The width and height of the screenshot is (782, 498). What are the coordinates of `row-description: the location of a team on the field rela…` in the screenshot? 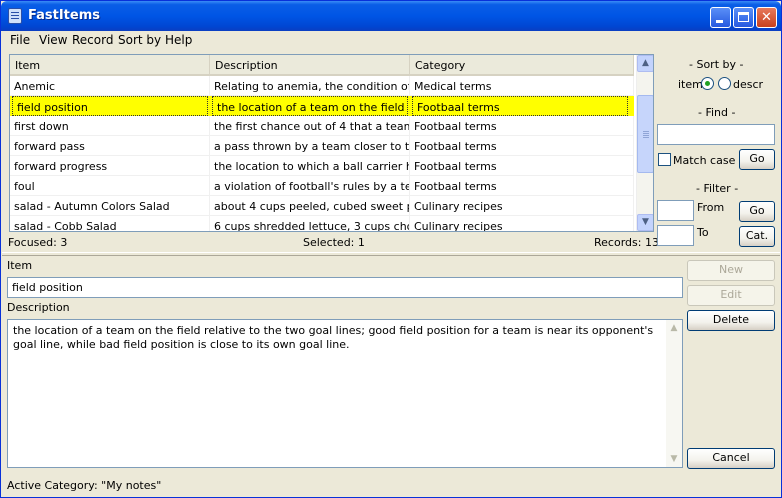 It's located at (310, 106).